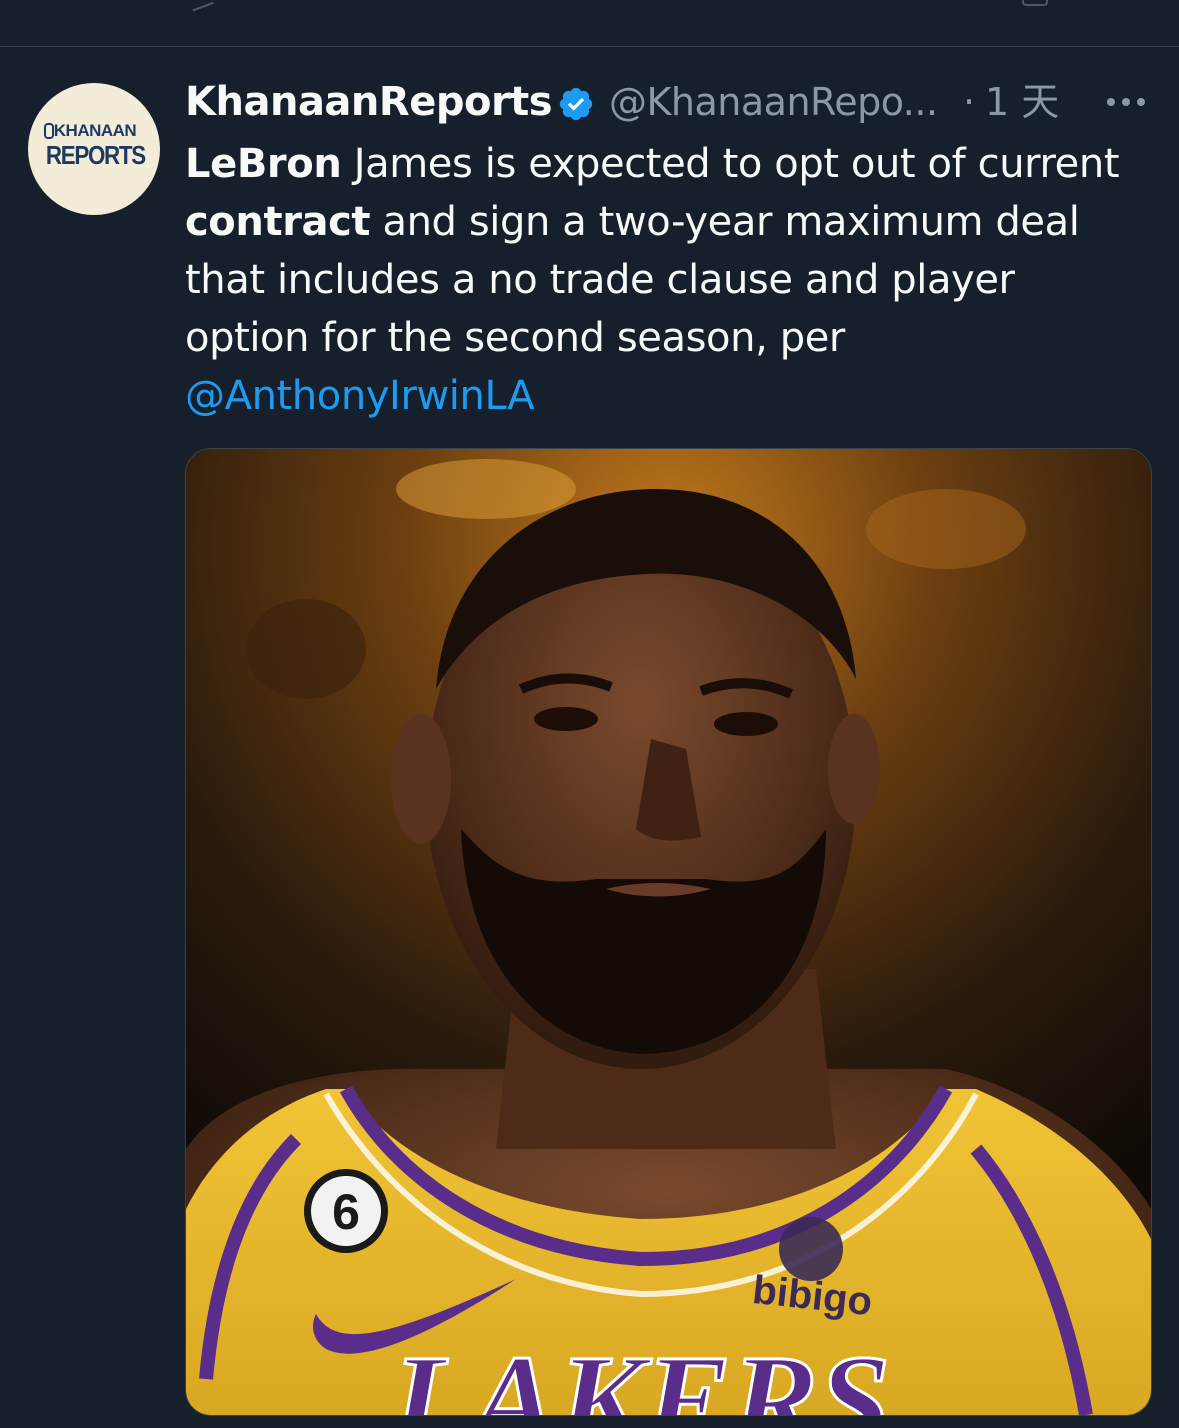 The height and width of the screenshot is (1428, 1179). Describe the element at coordinates (201, 6) in the screenshot. I see `back-arrow-icon` at that location.